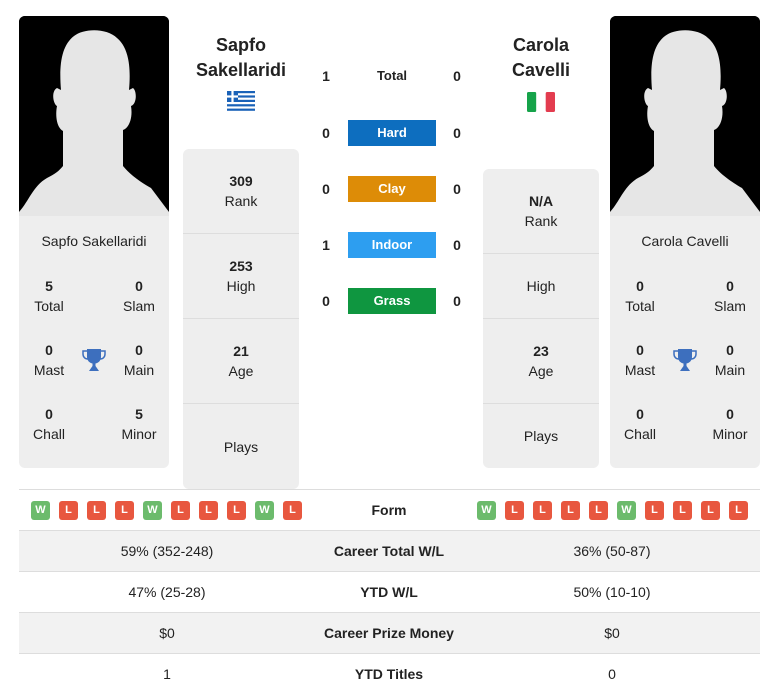  Describe the element at coordinates (241, 191) in the screenshot. I see `player1-rank: 309 Rank` at that location.